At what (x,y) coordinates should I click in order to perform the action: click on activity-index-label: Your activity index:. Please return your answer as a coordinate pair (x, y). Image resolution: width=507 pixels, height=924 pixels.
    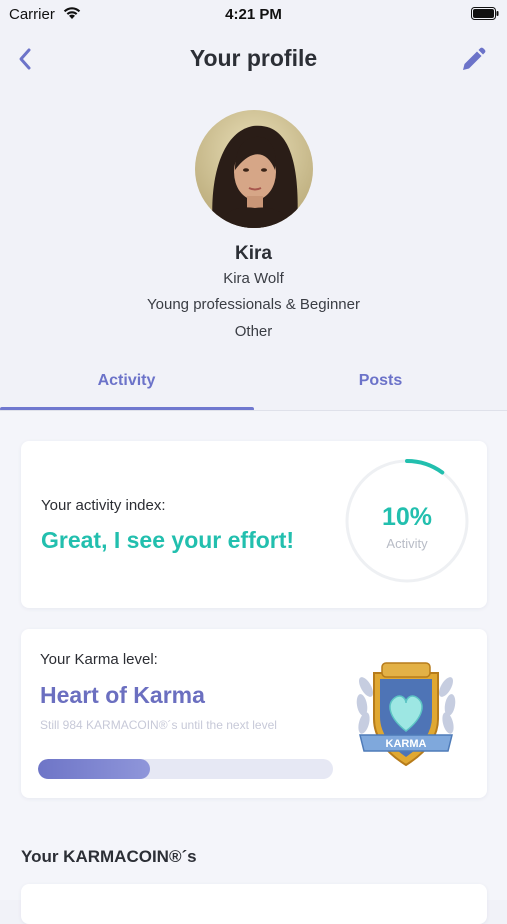
    Looking at the image, I should click on (103, 505).